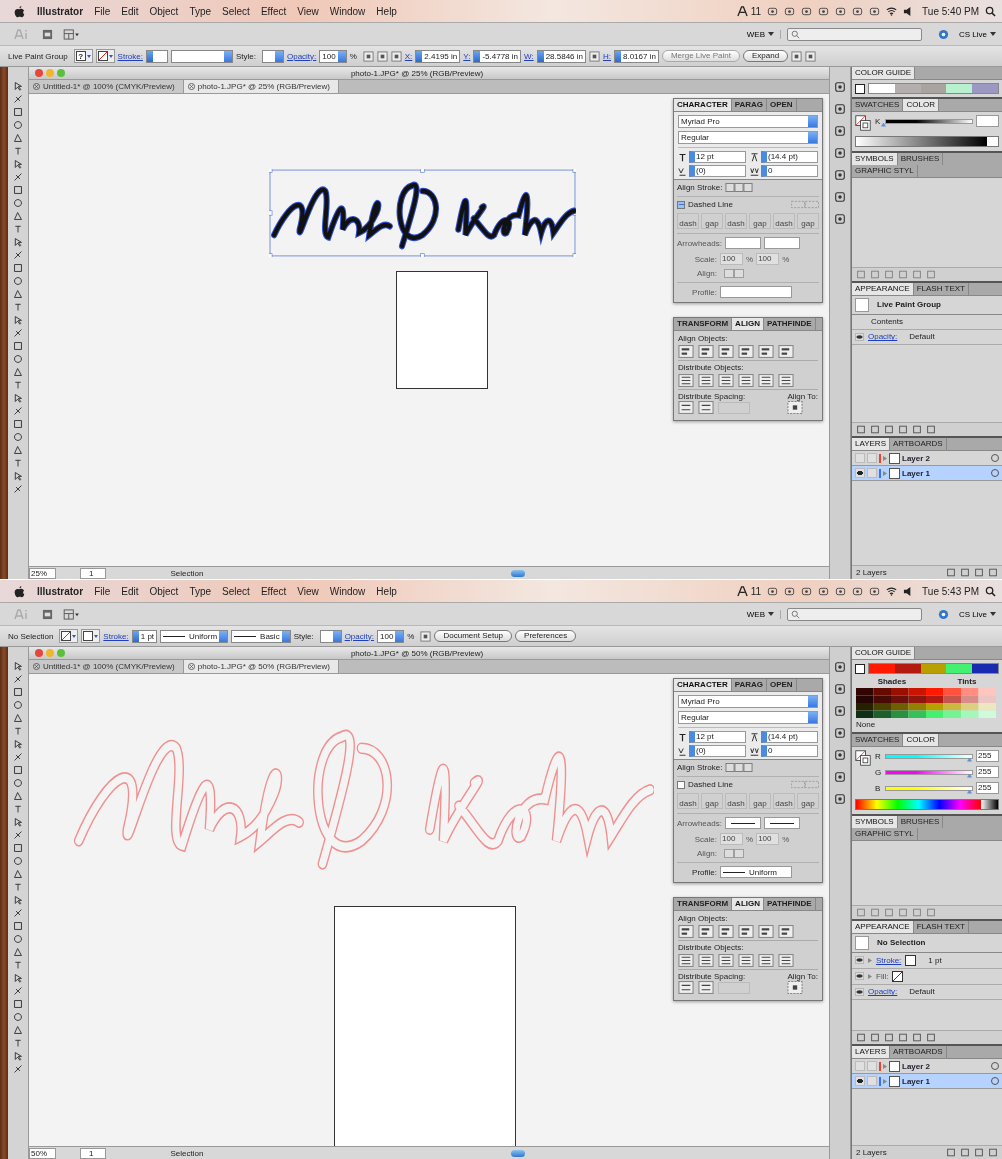 This screenshot has width=1002, height=1159. I want to click on font-style-dropdown: Regular, so click(748, 717).